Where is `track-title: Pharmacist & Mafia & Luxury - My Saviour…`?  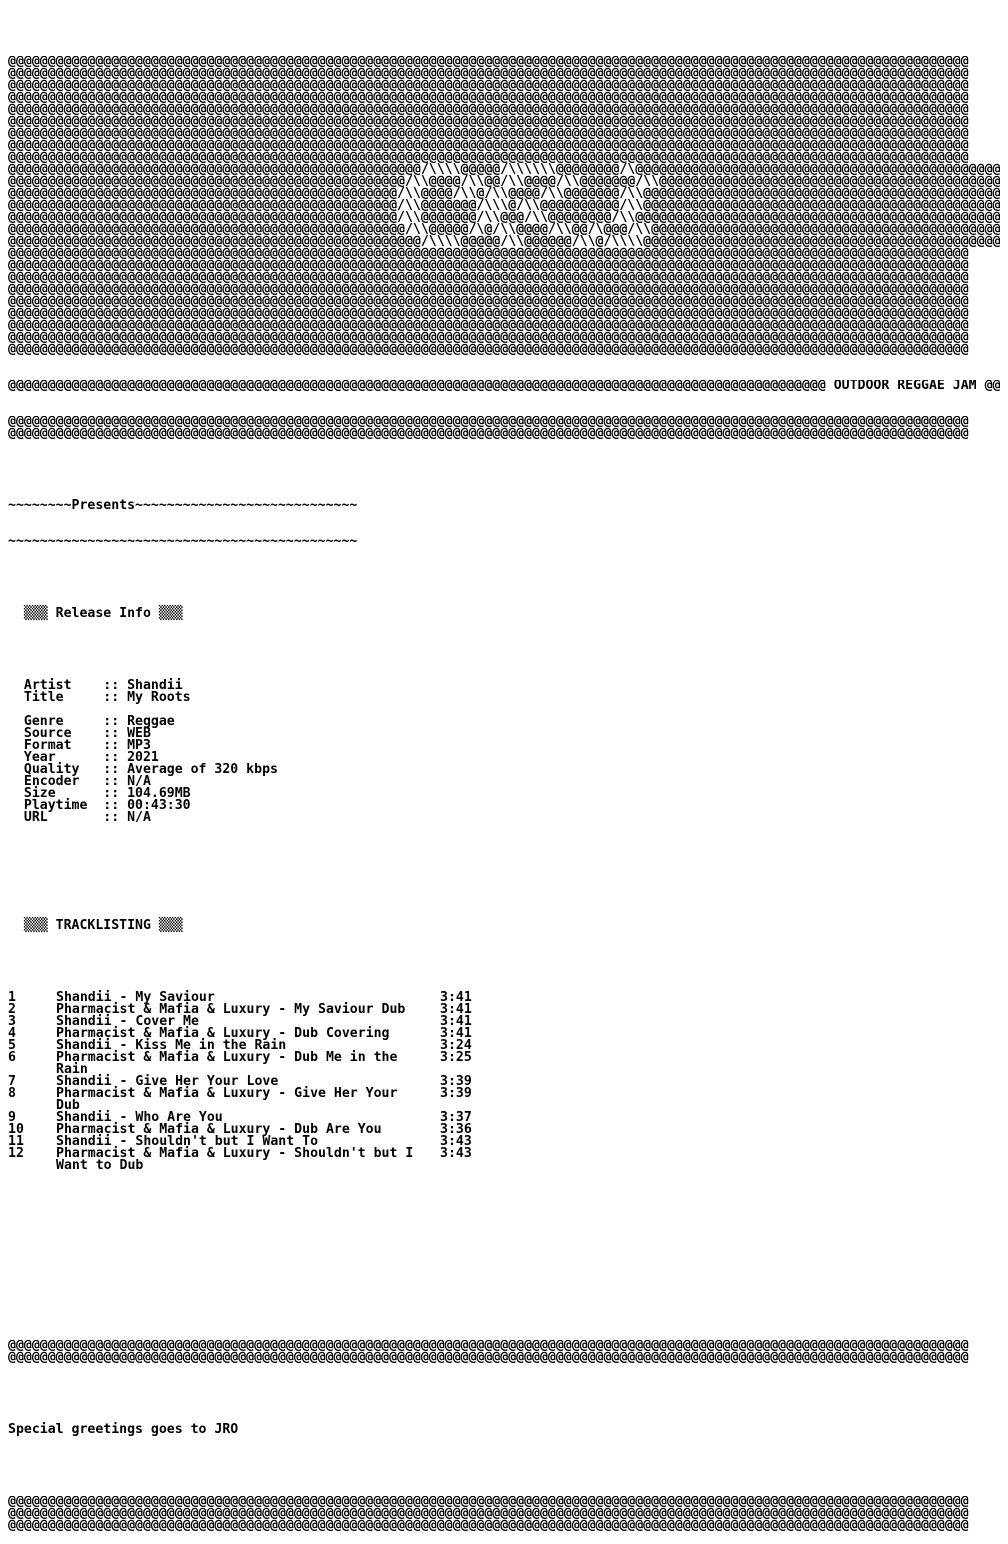
track-title: Pharmacist & Mafia & Luxury - My Saviour… is located at coordinates (231, 1009).